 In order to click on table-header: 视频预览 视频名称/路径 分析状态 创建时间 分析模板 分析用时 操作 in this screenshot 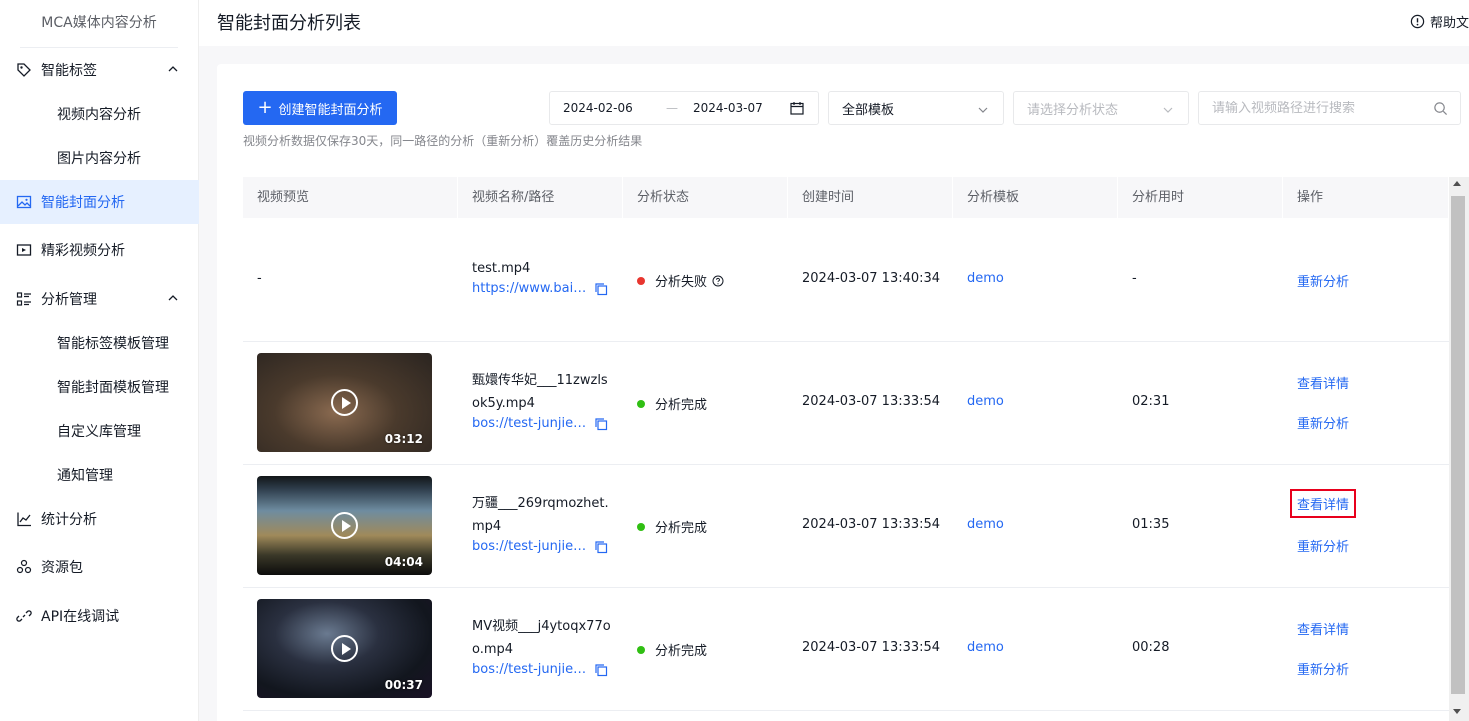, I will do `click(846, 197)`.